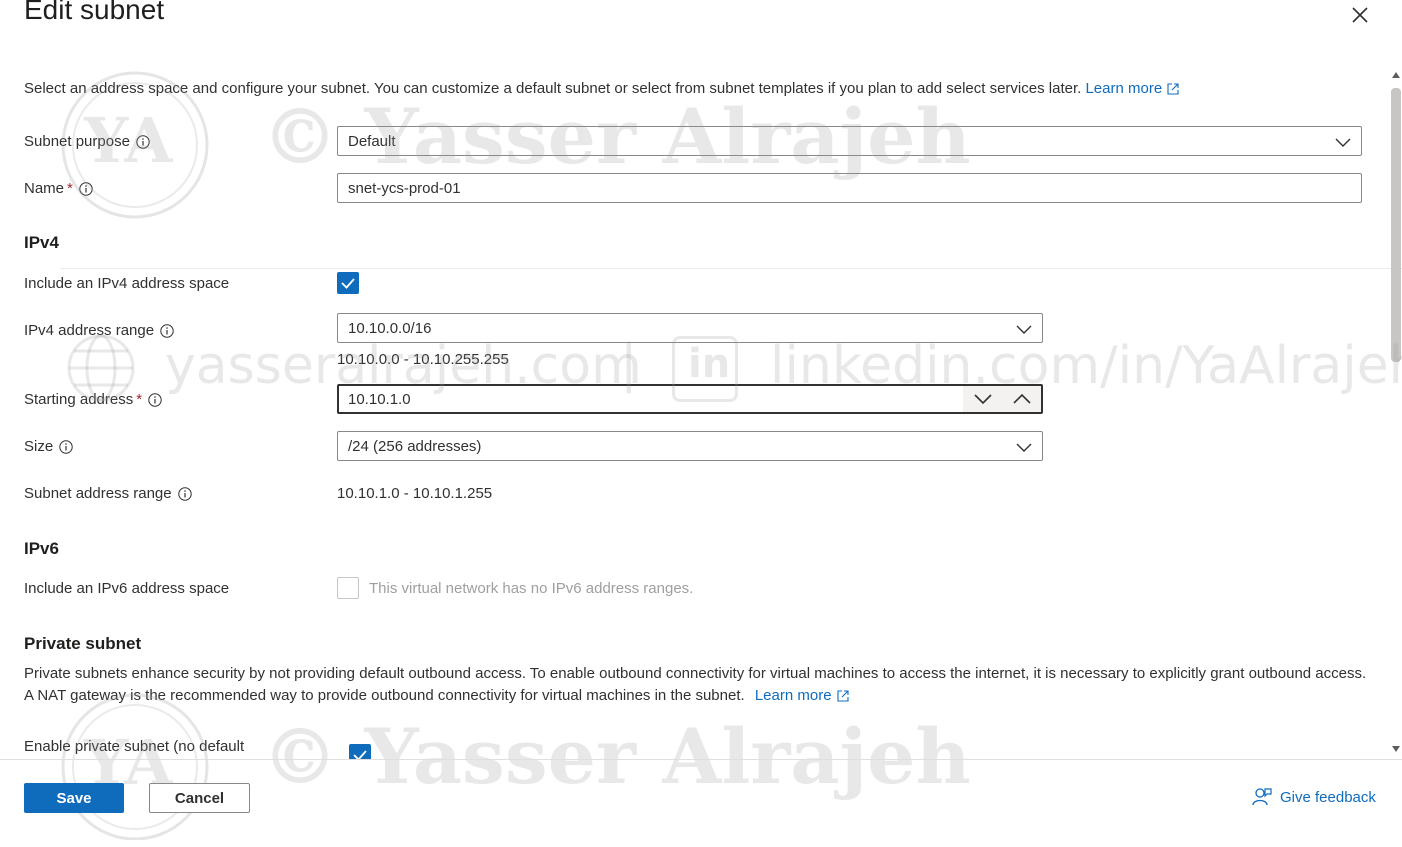  What do you see at coordinates (390, 328) in the screenshot?
I see `ipv4-range-value: 10.10.0.0/16` at bounding box center [390, 328].